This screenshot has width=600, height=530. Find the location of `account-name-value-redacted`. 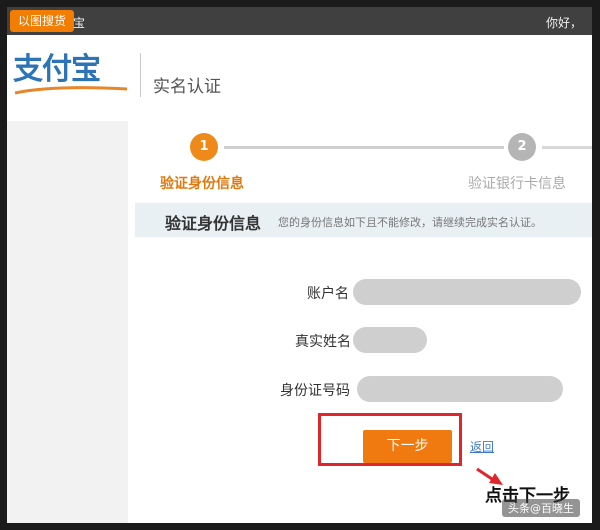

account-name-value-redacted is located at coordinates (467, 292).